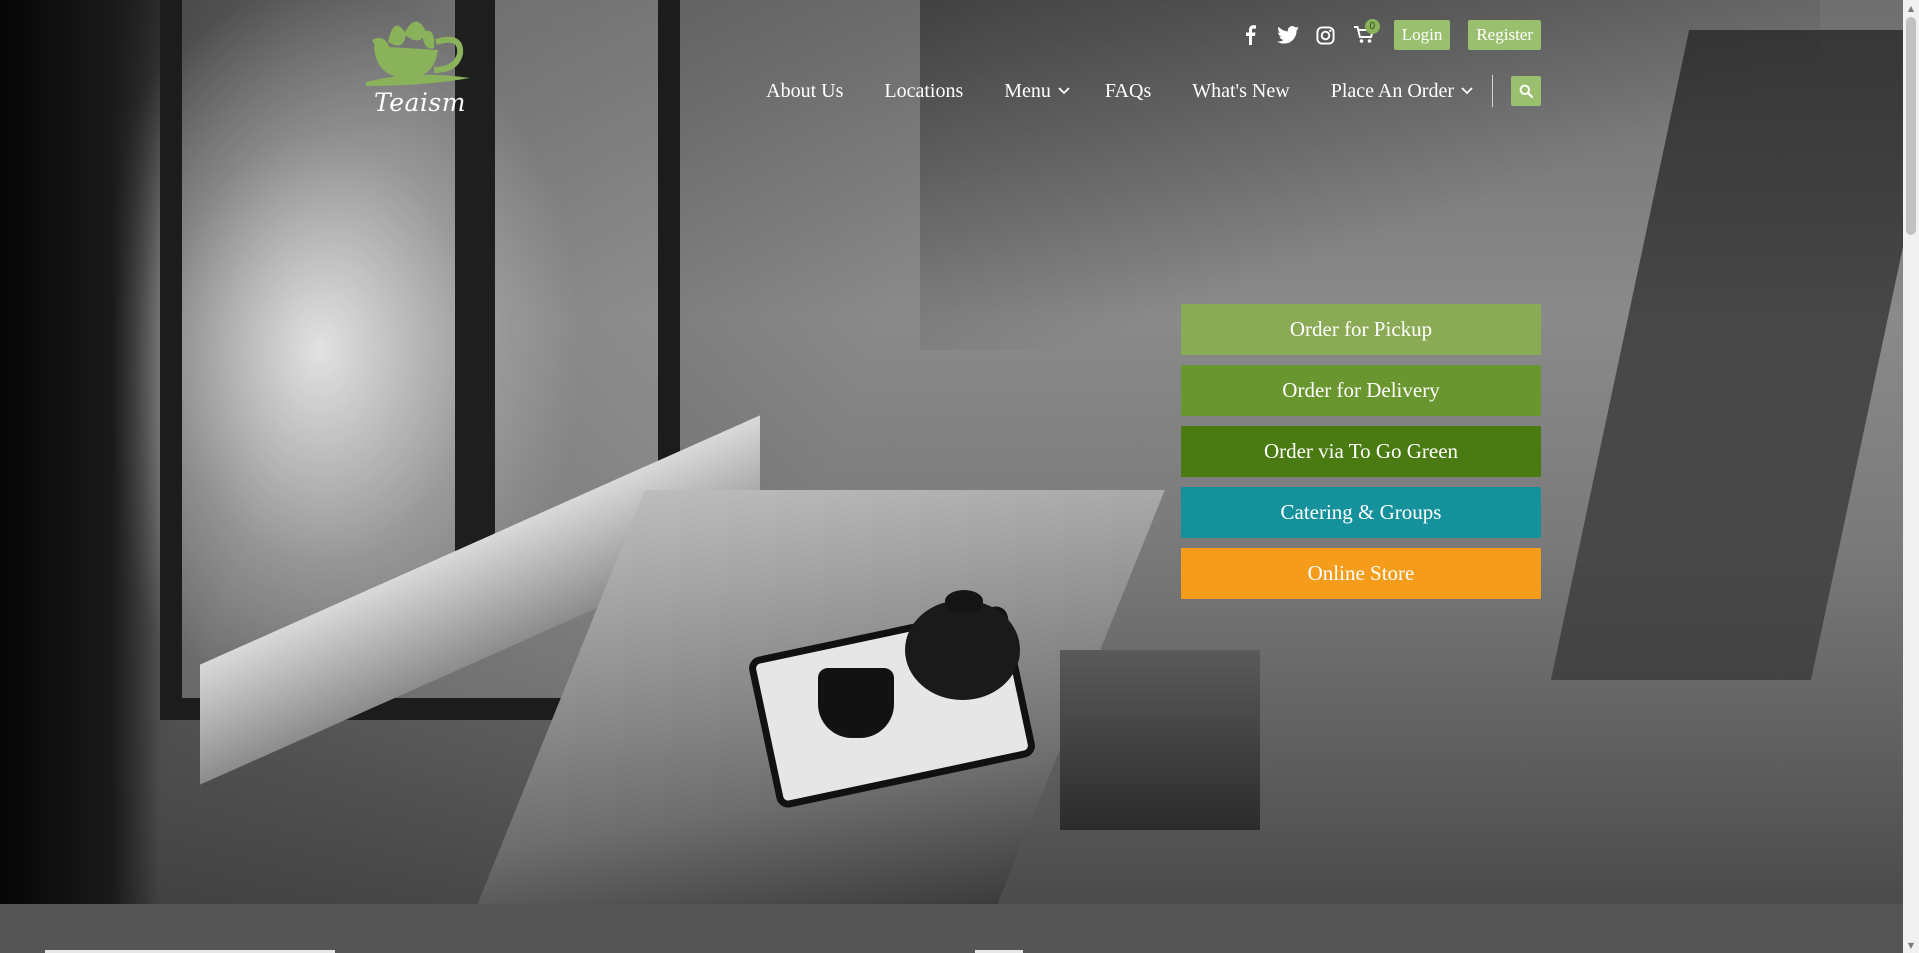  Describe the element at coordinates (1361, 329) in the screenshot. I see `order-pickup-button: Order for Pickup` at that location.